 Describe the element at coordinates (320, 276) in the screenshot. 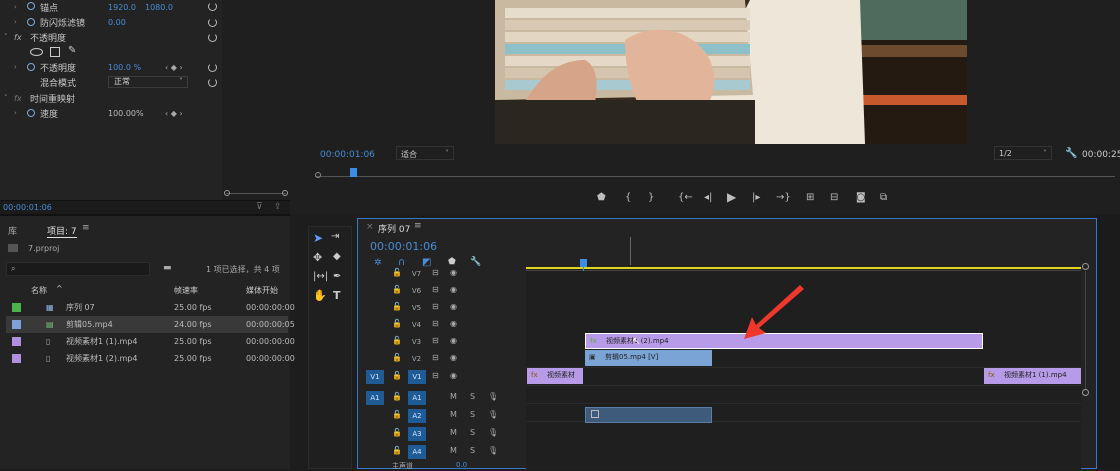

I see `slip-tool-icon: |↔|` at that location.